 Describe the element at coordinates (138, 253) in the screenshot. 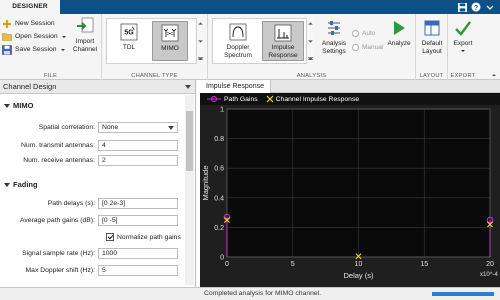

I see `sample-rate-field: 1000` at that location.